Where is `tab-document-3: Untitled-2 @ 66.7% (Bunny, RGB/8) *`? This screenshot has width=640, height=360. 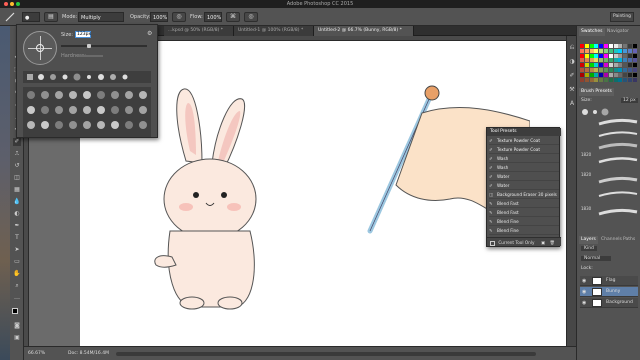
tab-document-3: Untitled-2 @ 66.7% (Bunny, RGB/8) * is located at coordinates (364, 31).